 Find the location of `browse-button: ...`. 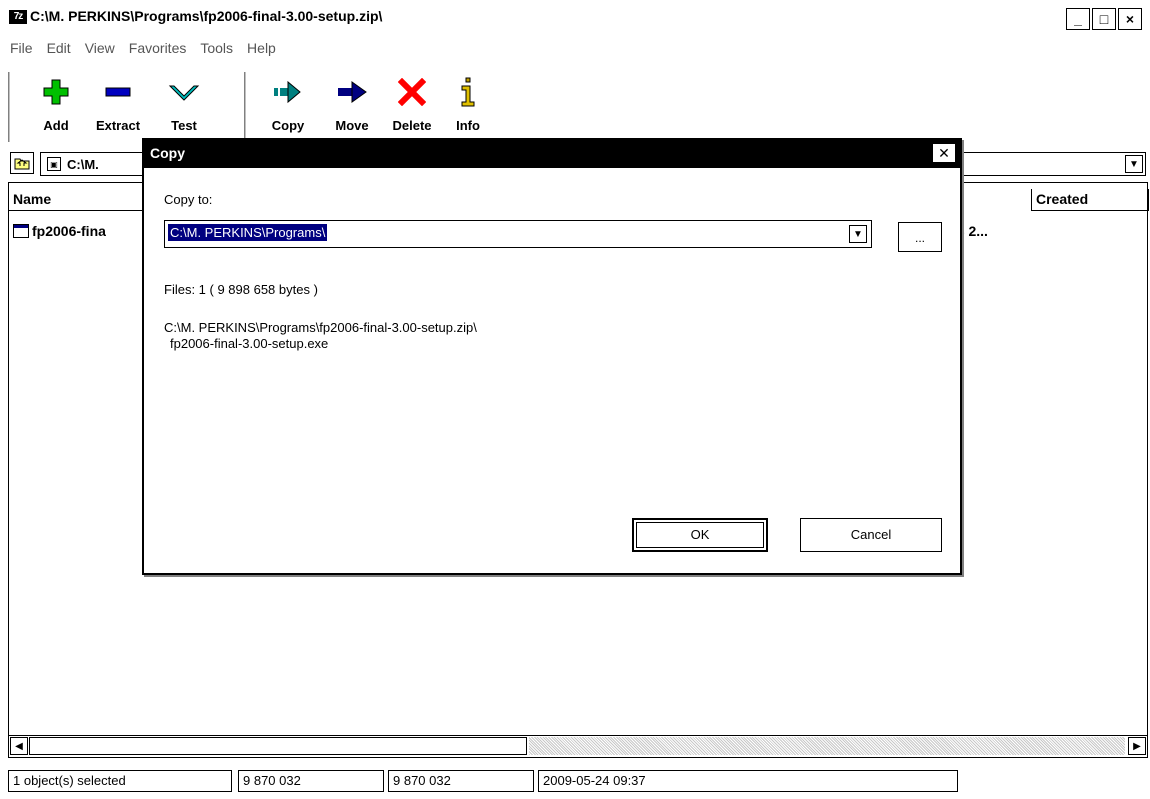

browse-button: ... is located at coordinates (920, 237).